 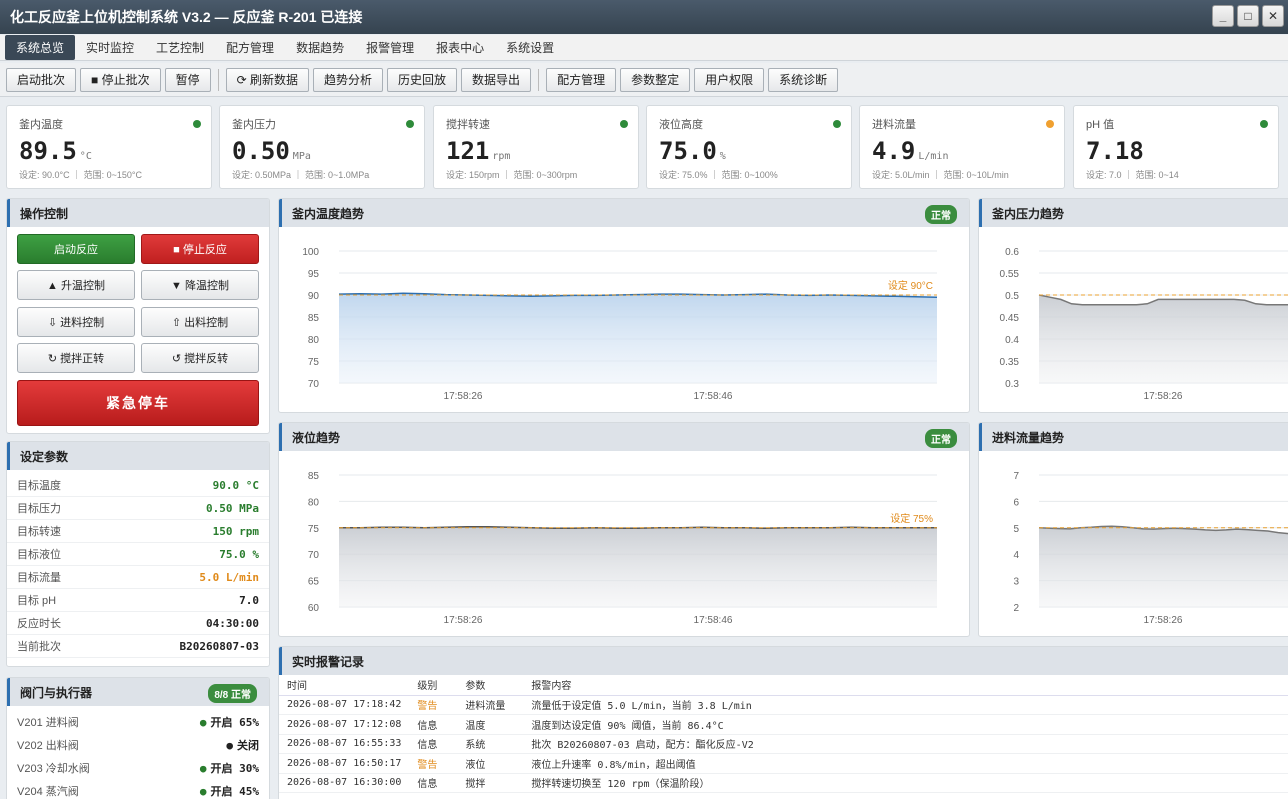 I want to click on stop-reaction-button: ■ 停止反应, so click(x=200, y=249).